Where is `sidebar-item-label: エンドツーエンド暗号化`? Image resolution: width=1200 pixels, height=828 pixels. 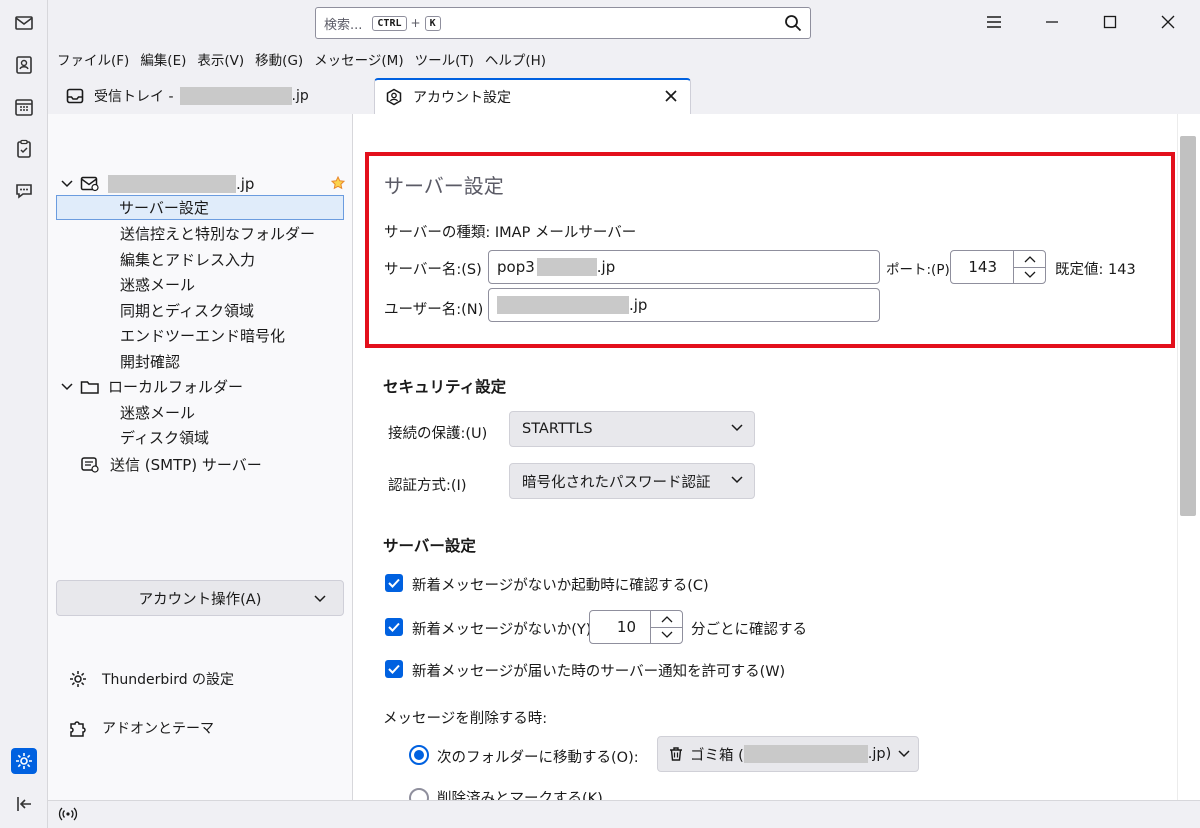
sidebar-item-label: エンドツーエンド暗号化 is located at coordinates (203, 336).